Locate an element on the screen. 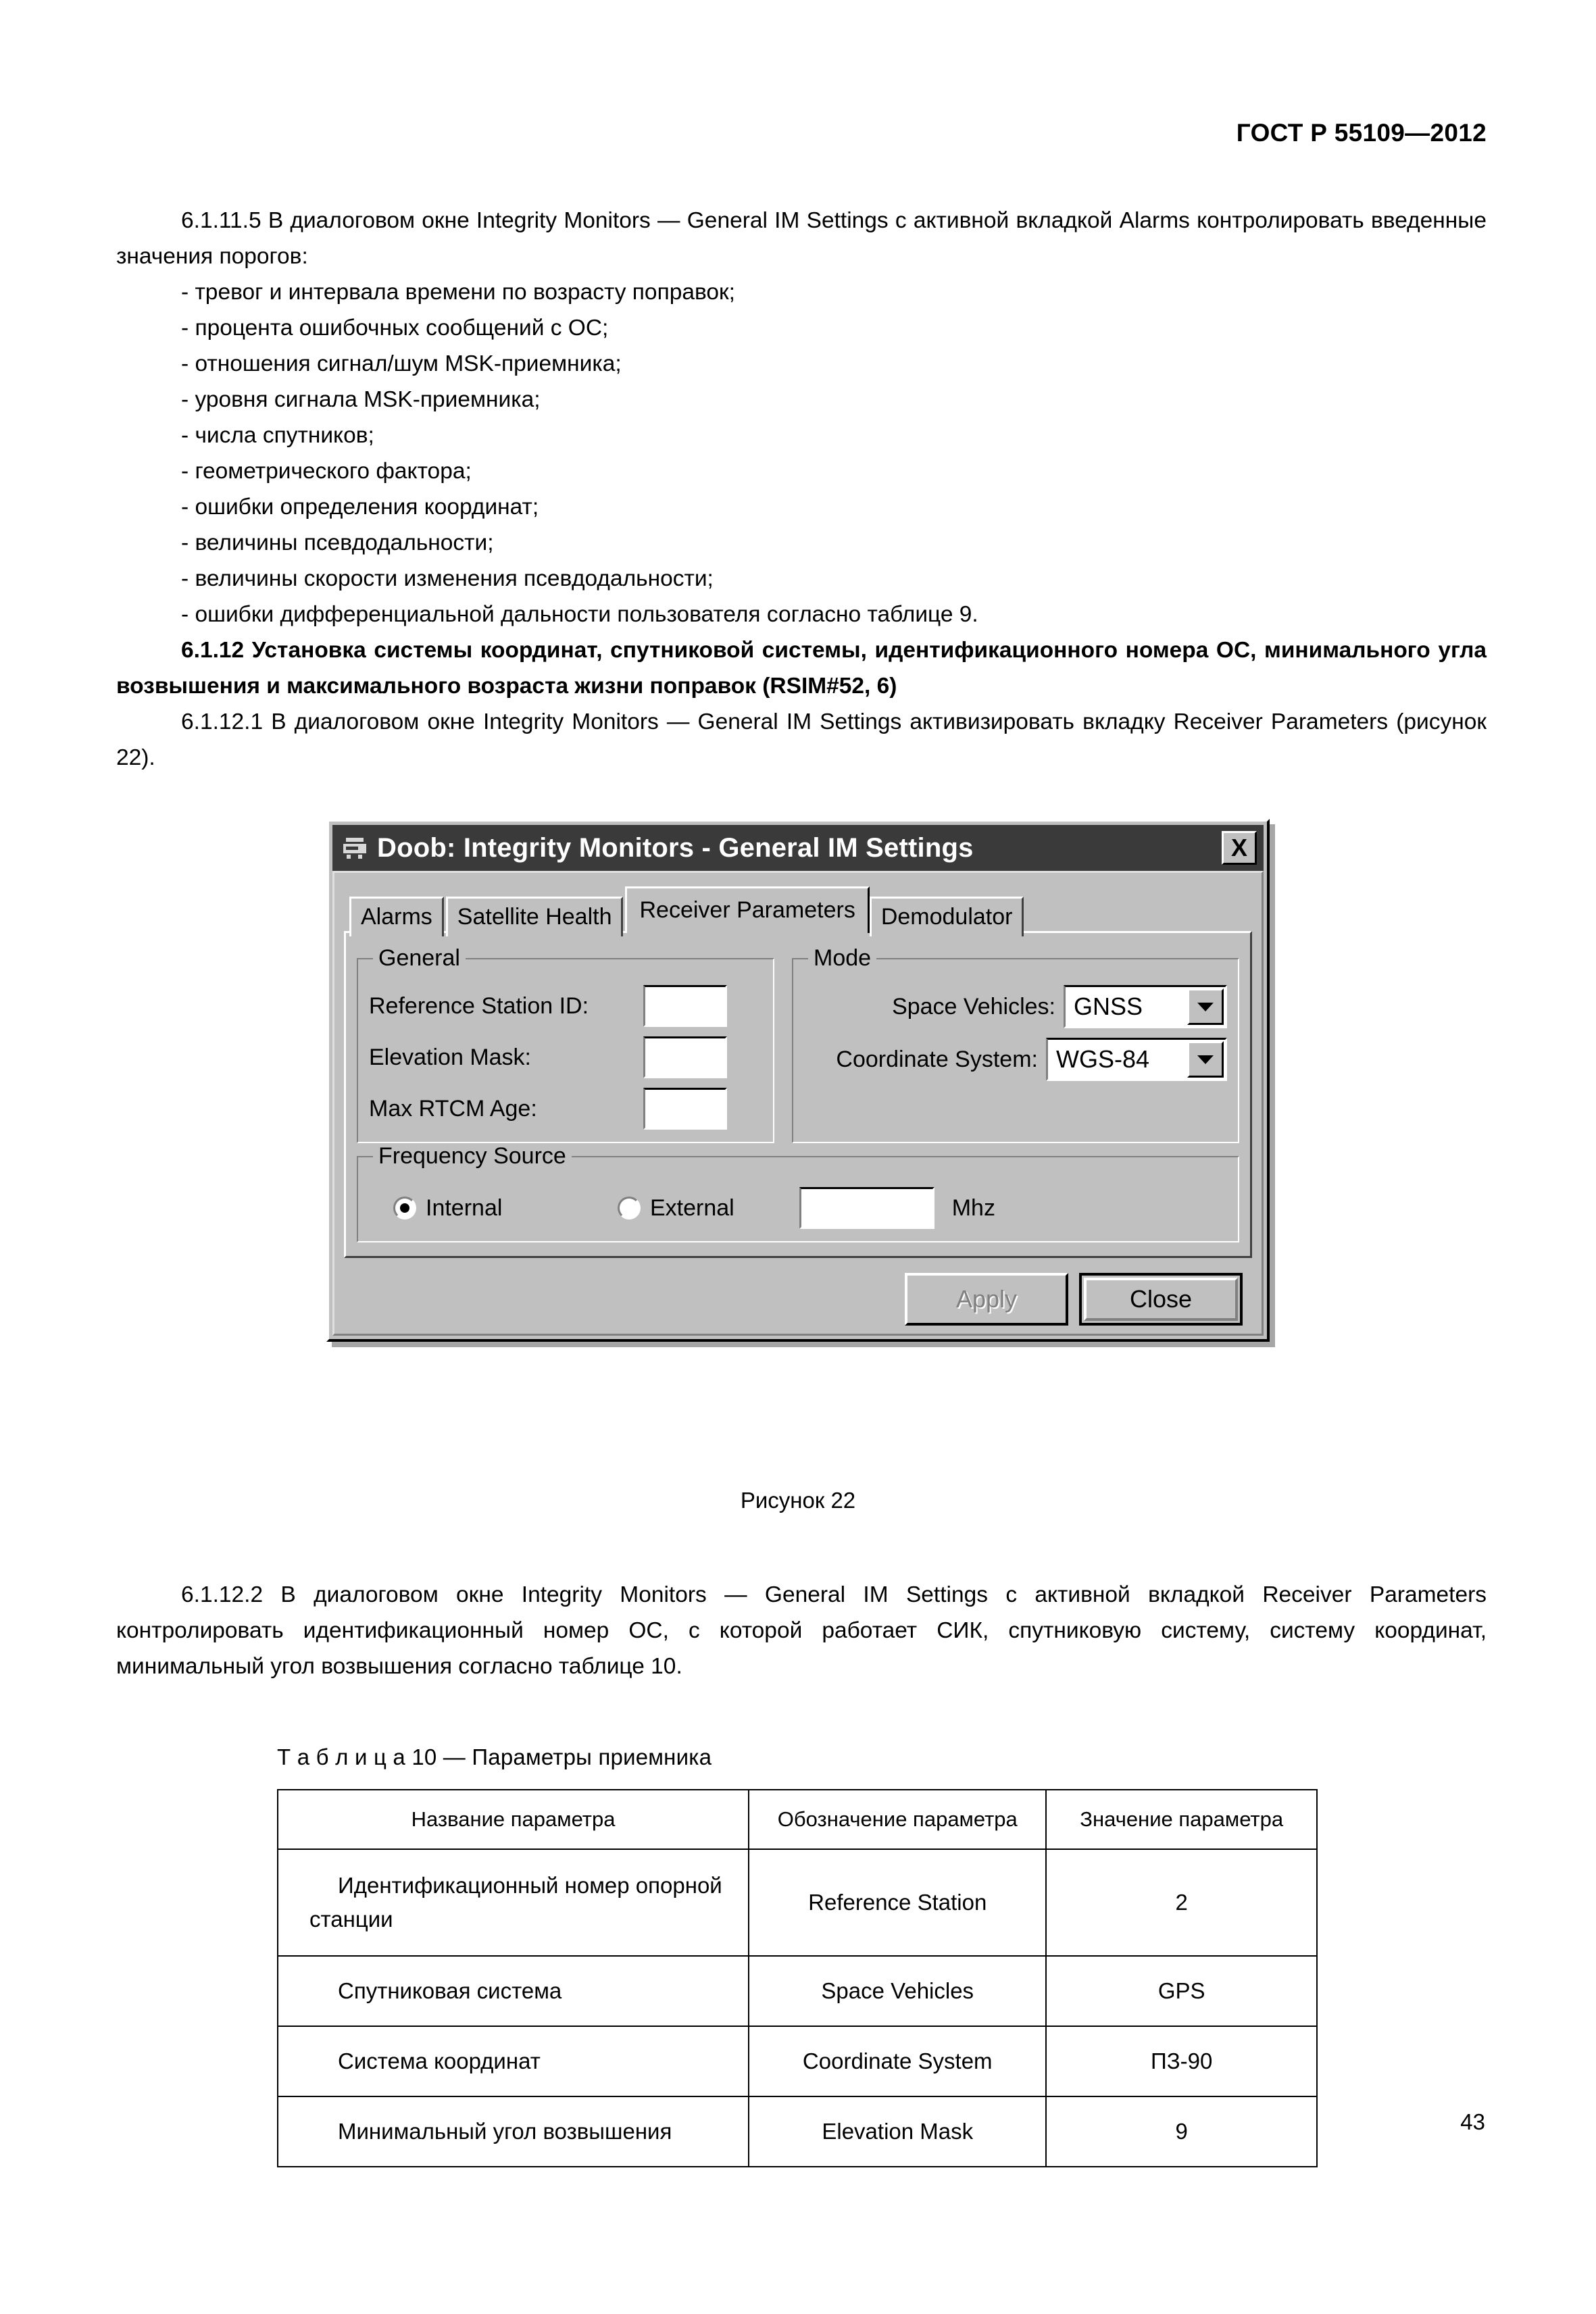 This screenshot has height=2314, width=1596. space-vehicles-value: GNSS is located at coordinates (1109, 1006).